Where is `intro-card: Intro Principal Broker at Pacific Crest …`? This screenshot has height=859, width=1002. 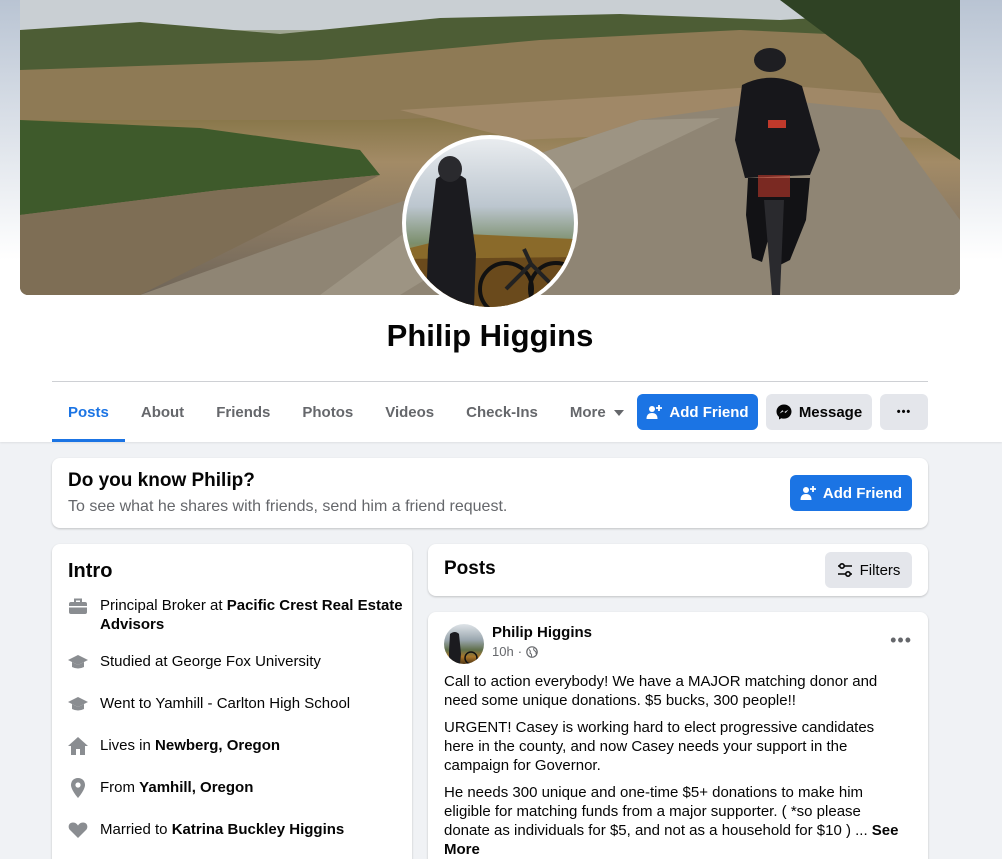 intro-card: Intro Principal Broker at Pacific Crest … is located at coordinates (232, 701).